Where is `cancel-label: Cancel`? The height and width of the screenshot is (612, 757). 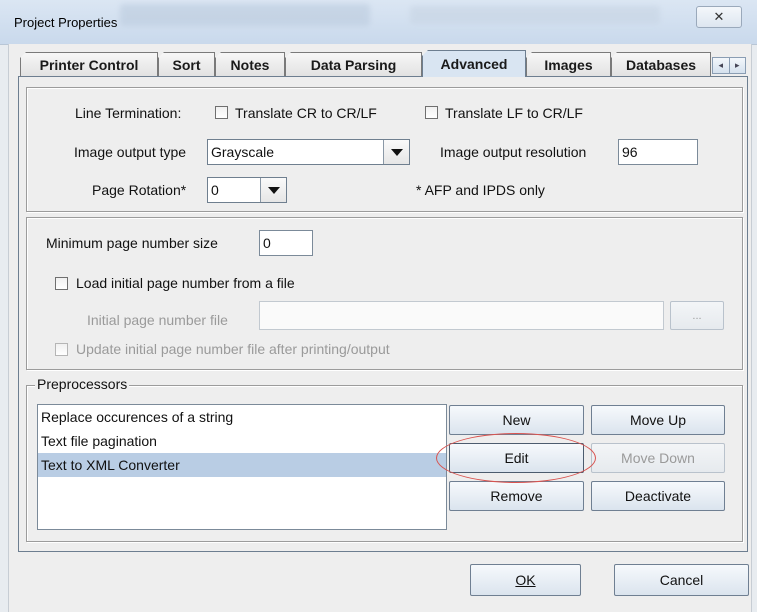
cancel-label: Cancel is located at coordinates (681, 580).